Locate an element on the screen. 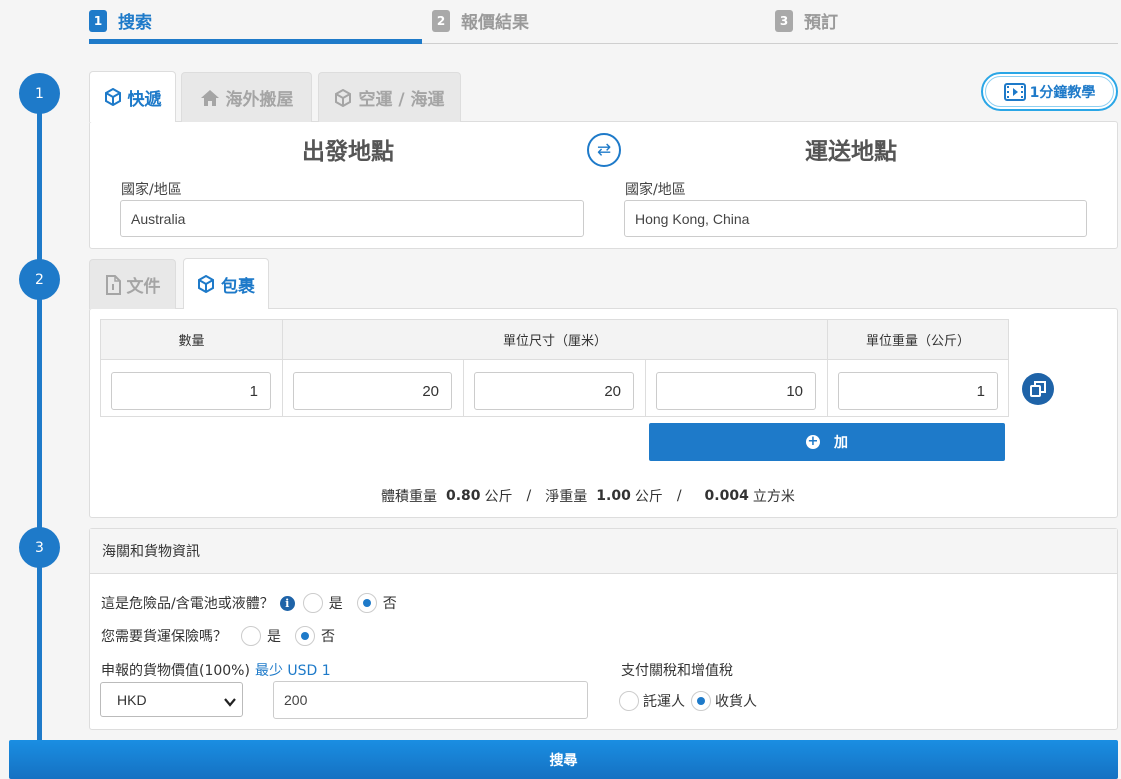  declared-value-label: 申報的貨物價值(100%) is located at coordinates (175, 671).